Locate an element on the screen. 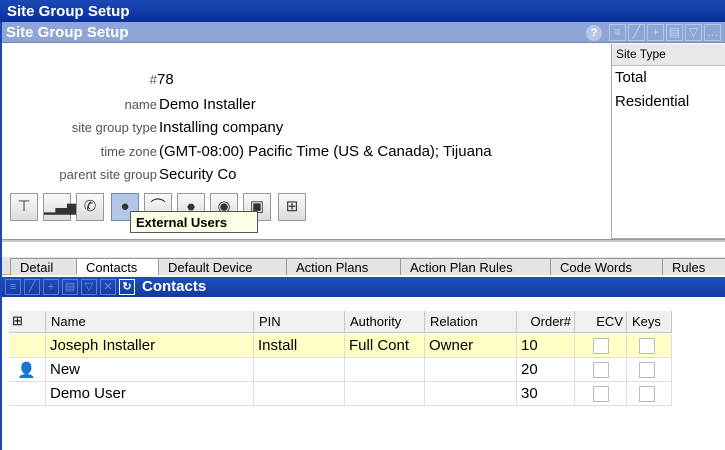 The image size is (725, 450). field-name: name Demo Installer is located at coordinates (305, 105).